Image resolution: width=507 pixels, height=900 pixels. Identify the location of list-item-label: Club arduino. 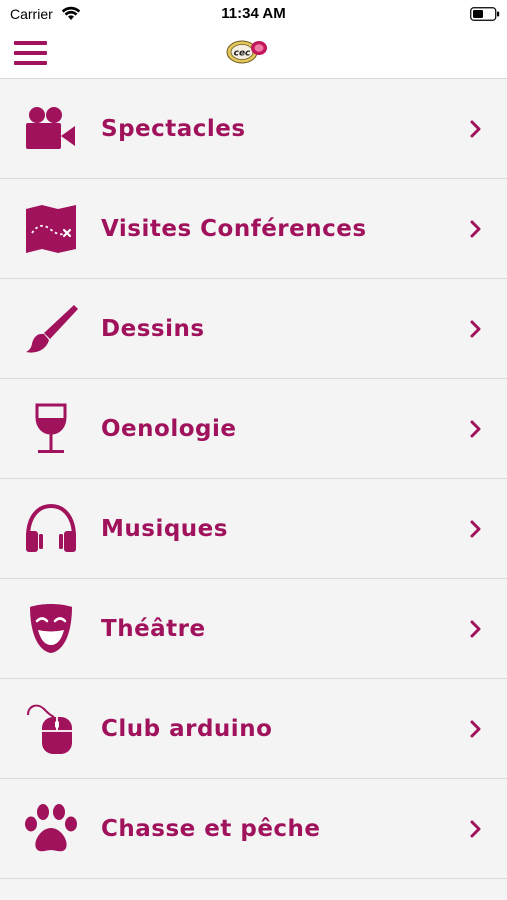
(187, 729).